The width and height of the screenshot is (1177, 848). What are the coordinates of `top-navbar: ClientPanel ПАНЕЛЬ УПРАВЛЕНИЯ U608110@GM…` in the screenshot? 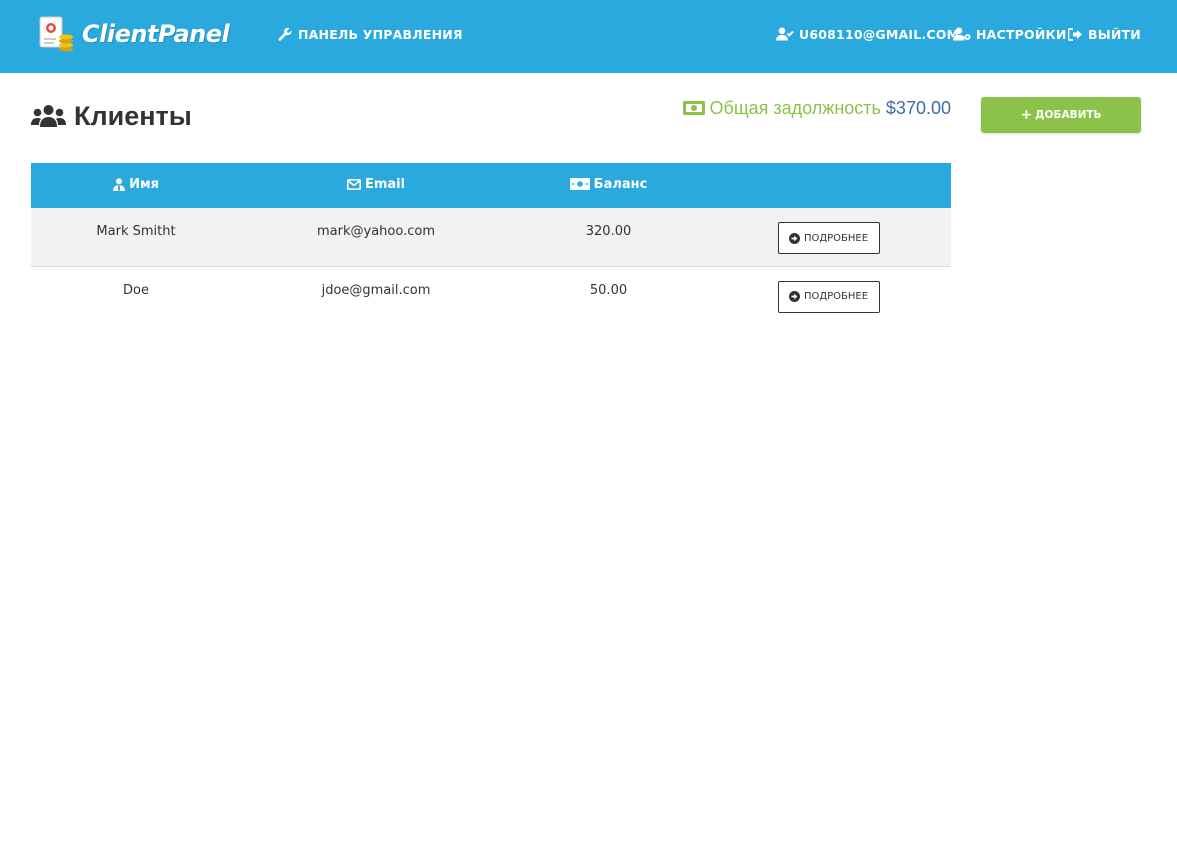 It's located at (588, 36).